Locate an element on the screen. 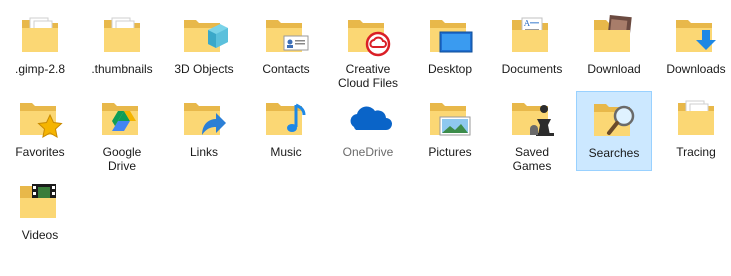 The width and height of the screenshot is (731, 276). folder-downloads-arrow-icon is located at coordinates (696, 36).